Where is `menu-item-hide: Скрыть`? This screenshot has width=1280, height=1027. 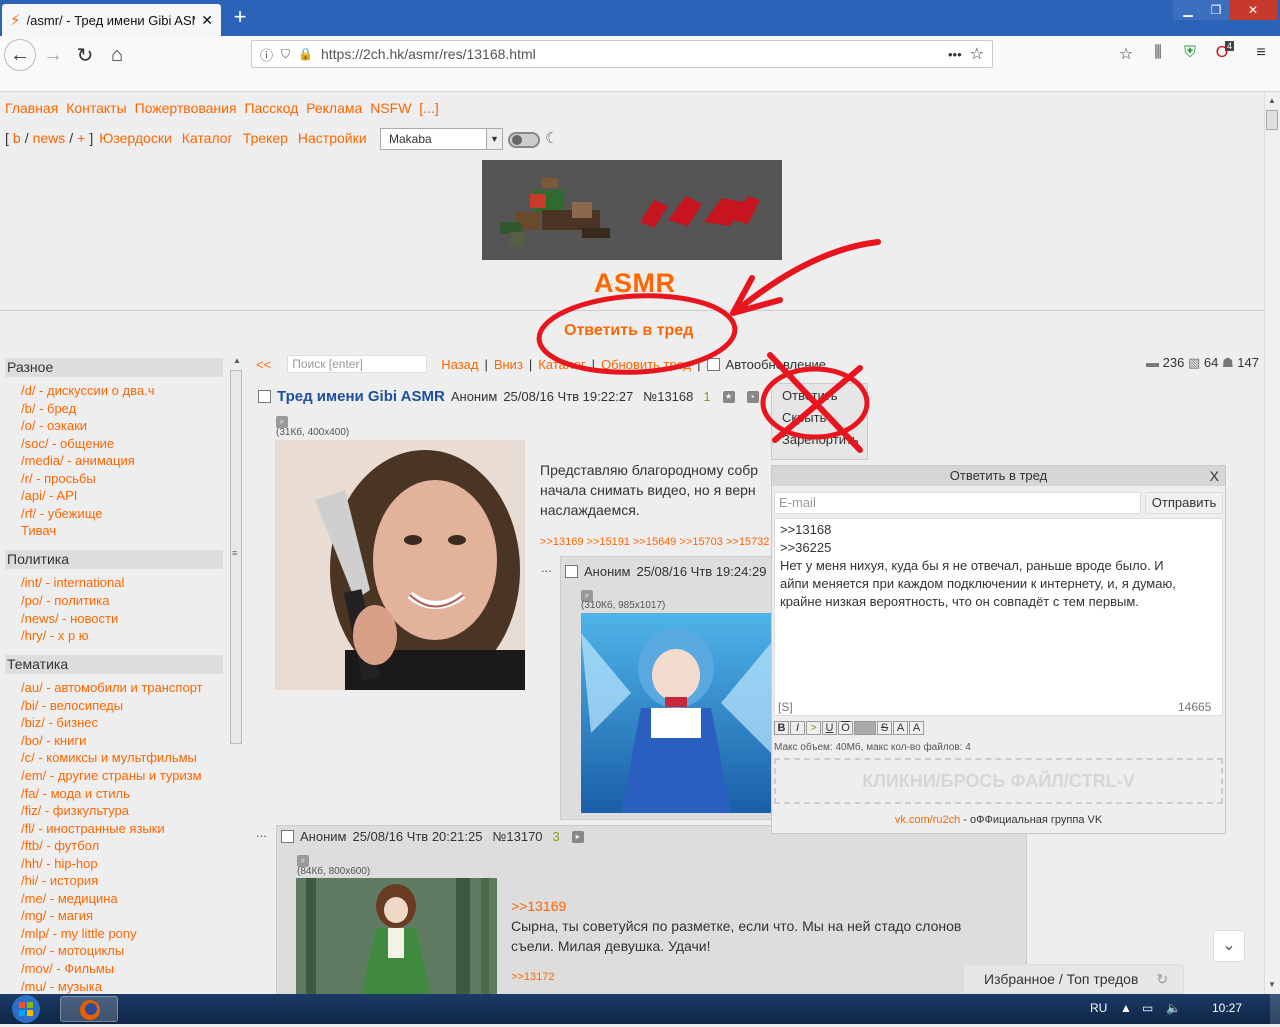
menu-item-hide: Скрыть is located at coordinates (819, 417).